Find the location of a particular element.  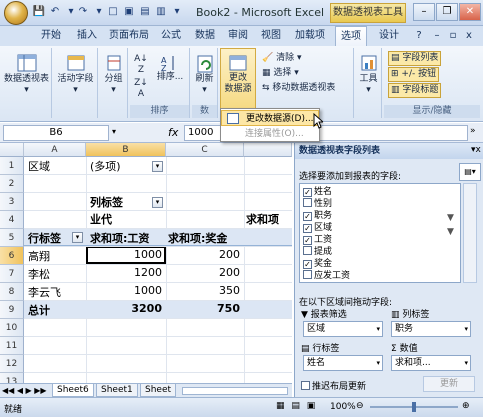

cell-b1: (多项) is located at coordinates (105, 166).